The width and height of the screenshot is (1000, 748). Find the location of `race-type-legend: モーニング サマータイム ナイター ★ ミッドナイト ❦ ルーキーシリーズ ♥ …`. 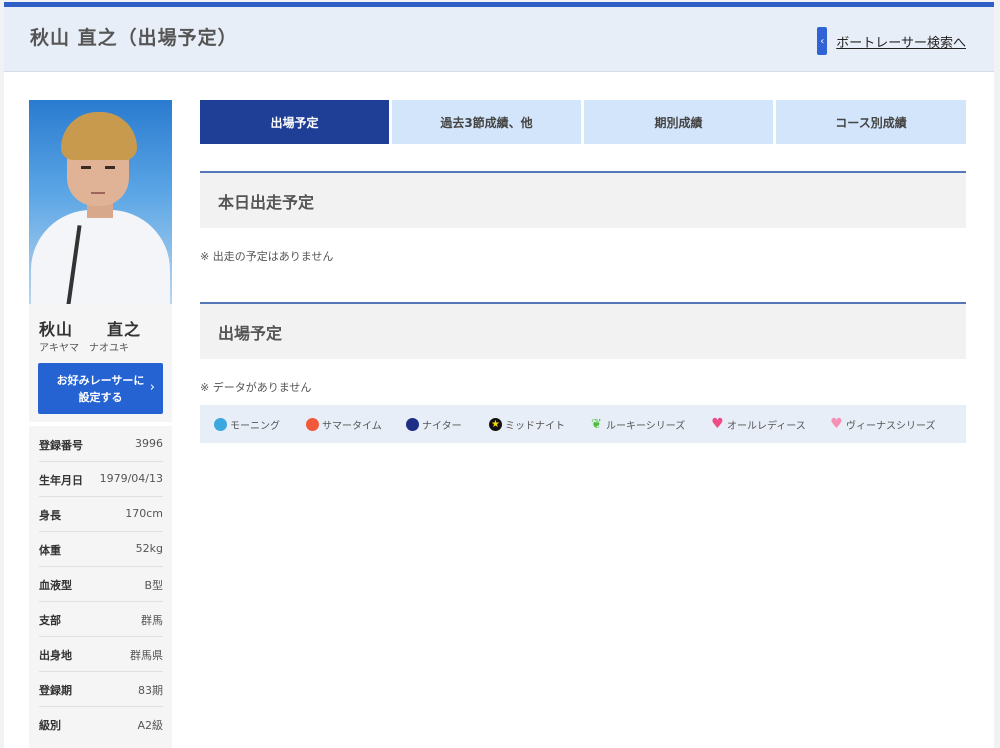

race-type-legend: モーニング サマータイム ナイター ★ ミッドナイト ❦ ルーキーシリーズ ♥ … is located at coordinates (583, 424).